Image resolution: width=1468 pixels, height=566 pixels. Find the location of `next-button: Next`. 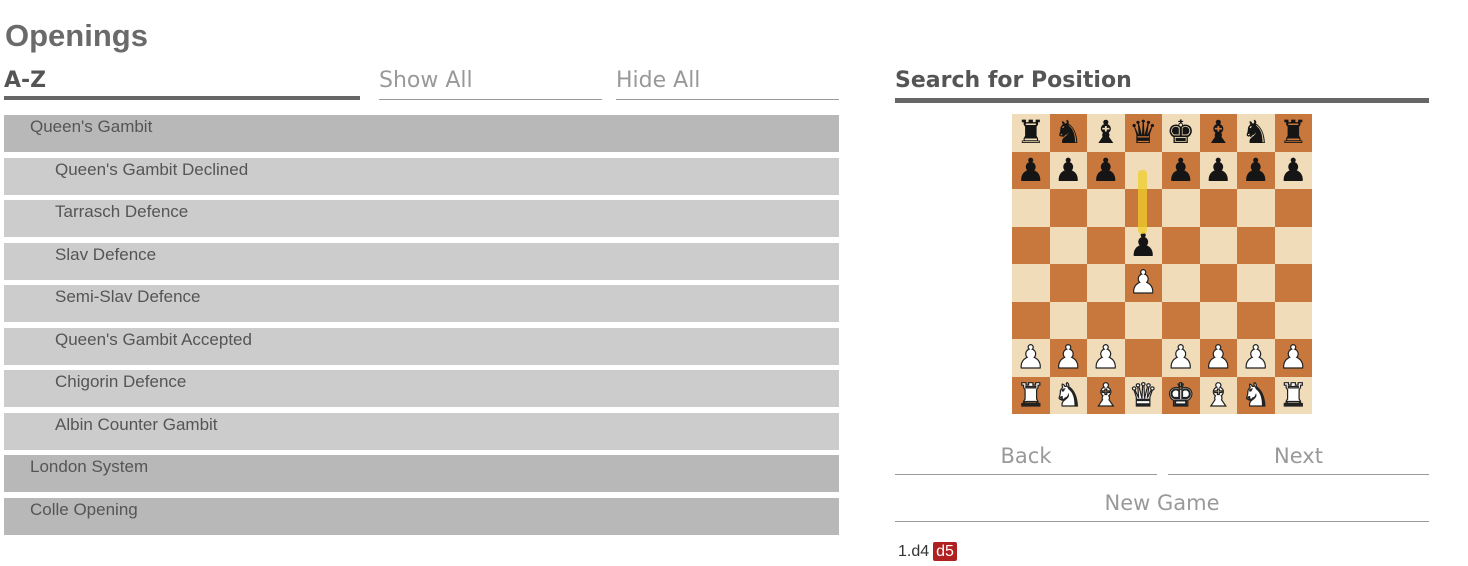

next-button: Next is located at coordinates (1298, 458).